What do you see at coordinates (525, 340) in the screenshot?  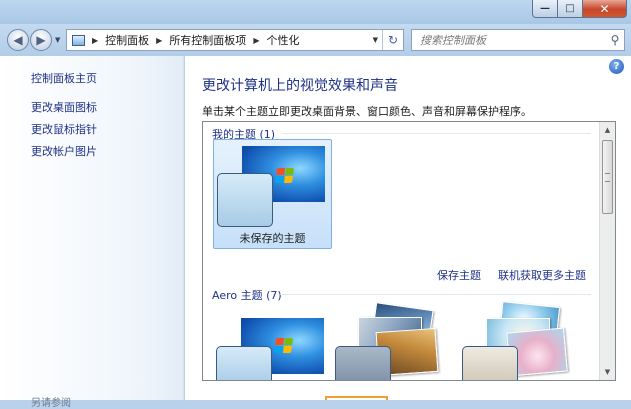 I see `aero-theme-characters` at bounding box center [525, 340].